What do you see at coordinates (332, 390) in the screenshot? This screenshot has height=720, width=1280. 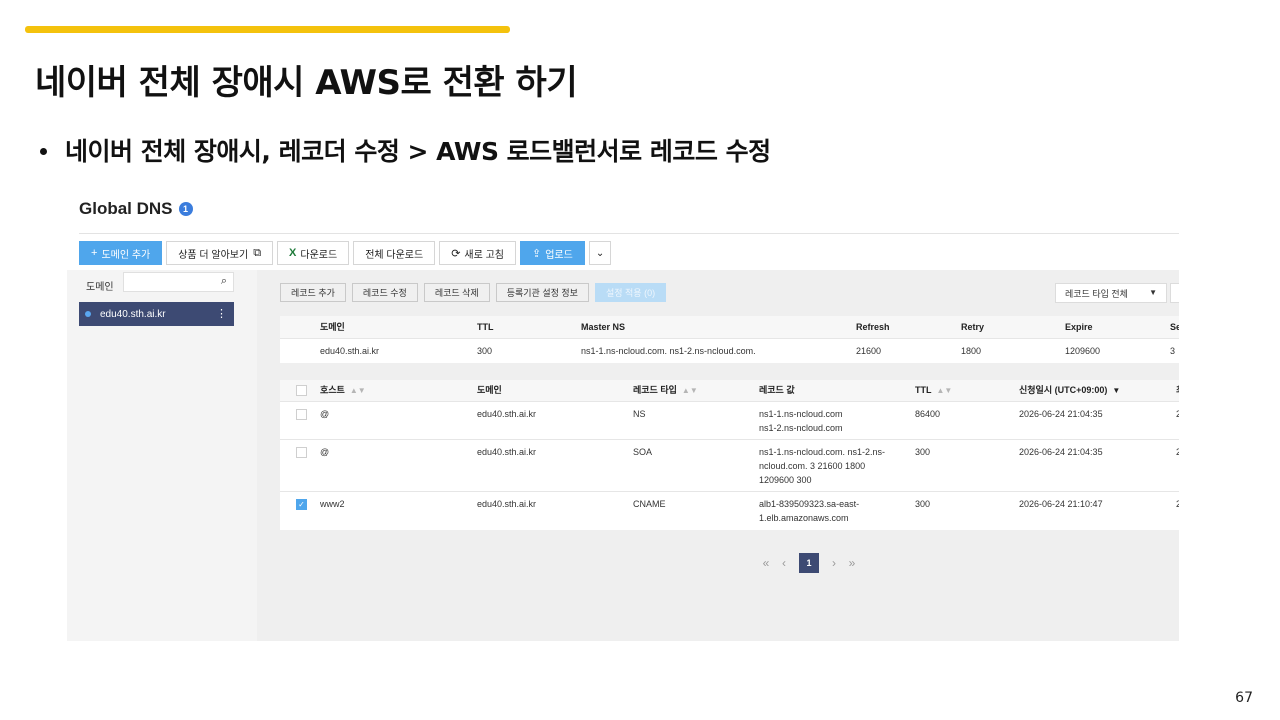 I see `column-header-label: 호스트` at bounding box center [332, 390].